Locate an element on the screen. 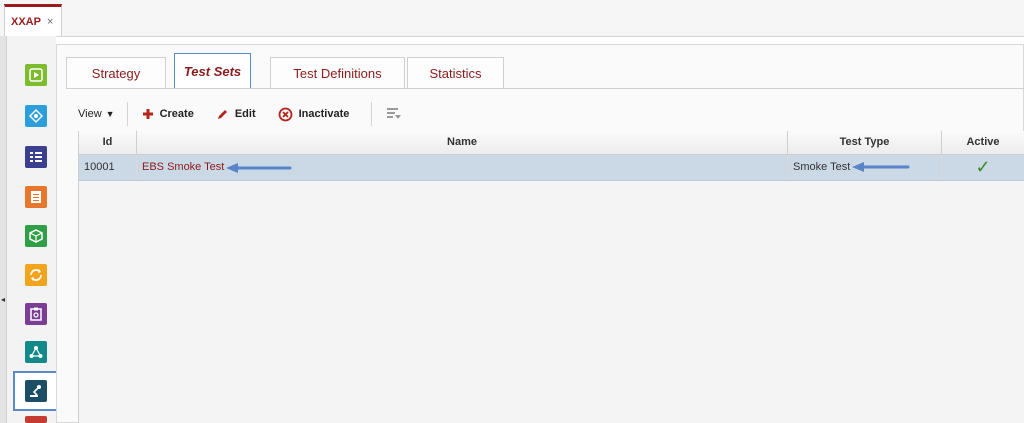 The width and height of the screenshot is (1024, 423). table-header: Id Name Test Type Active is located at coordinates (551, 143).